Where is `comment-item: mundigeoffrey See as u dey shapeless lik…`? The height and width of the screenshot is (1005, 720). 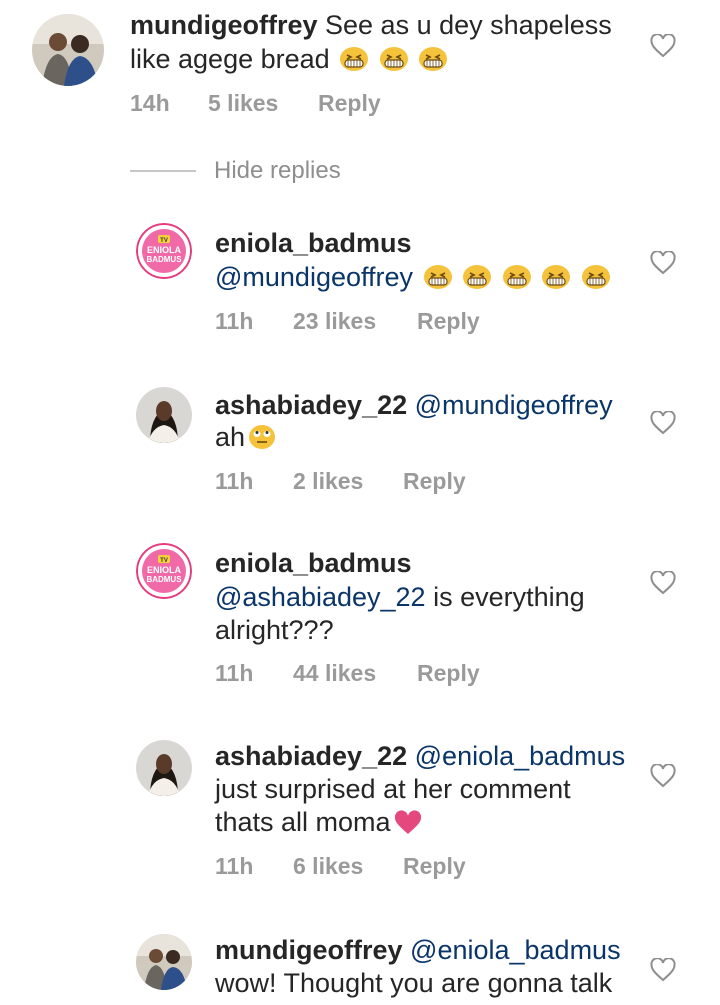
comment-item: mundigeoffrey See as u dey shapeless lik… is located at coordinates (360, 70).